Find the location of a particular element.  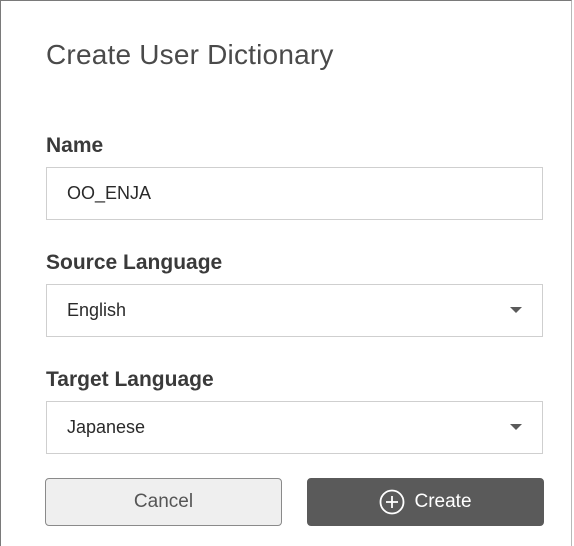

create-button-label: Create is located at coordinates (443, 501).